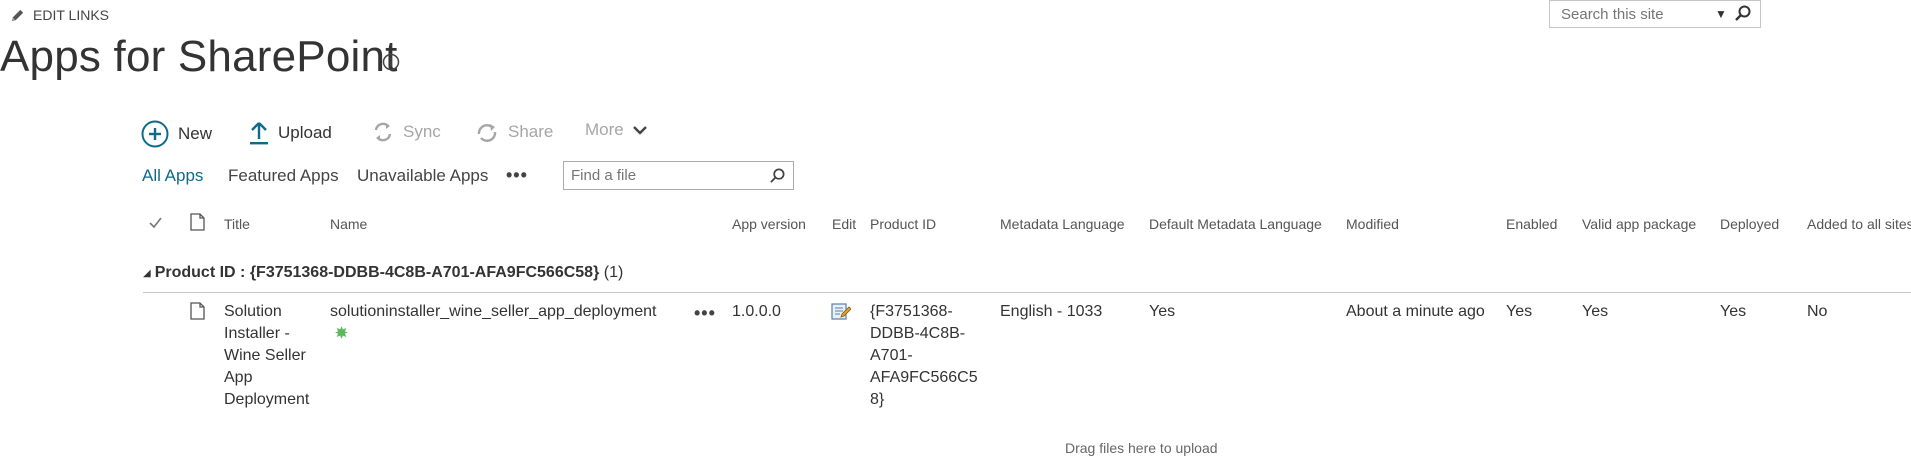 This screenshot has height=456, width=1911. What do you see at coordinates (172, 176) in the screenshot?
I see `view-all-apps: All Apps` at bounding box center [172, 176].